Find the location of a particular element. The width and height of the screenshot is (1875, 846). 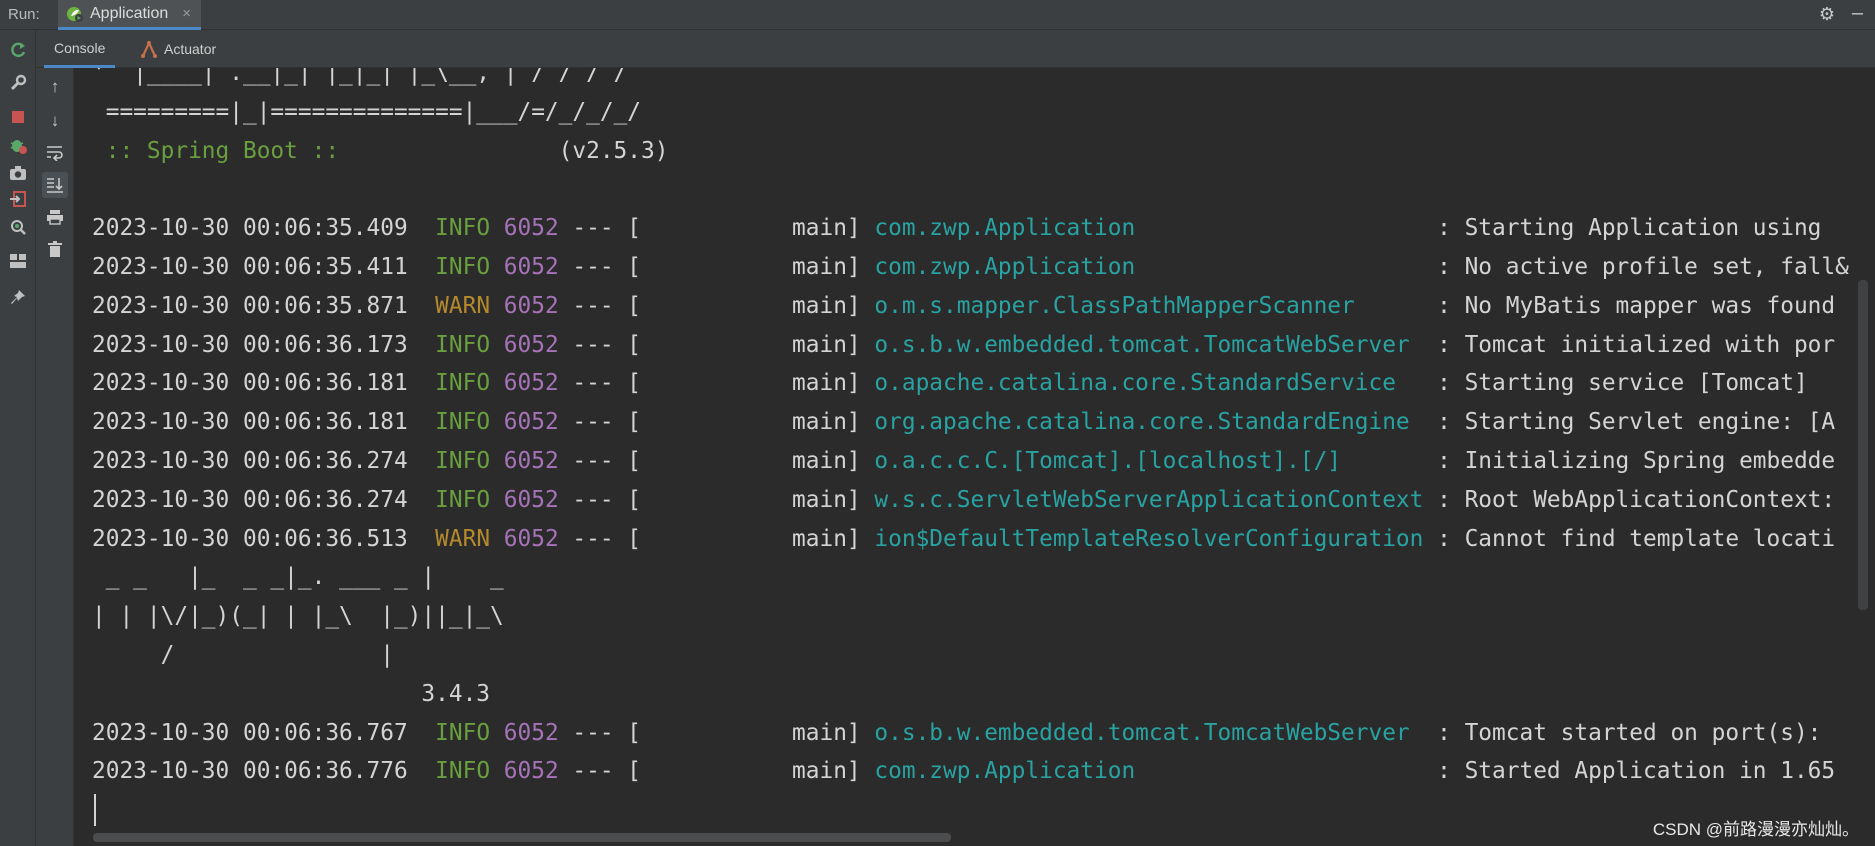

horizontal-scrollbar is located at coordinates (522, 837).